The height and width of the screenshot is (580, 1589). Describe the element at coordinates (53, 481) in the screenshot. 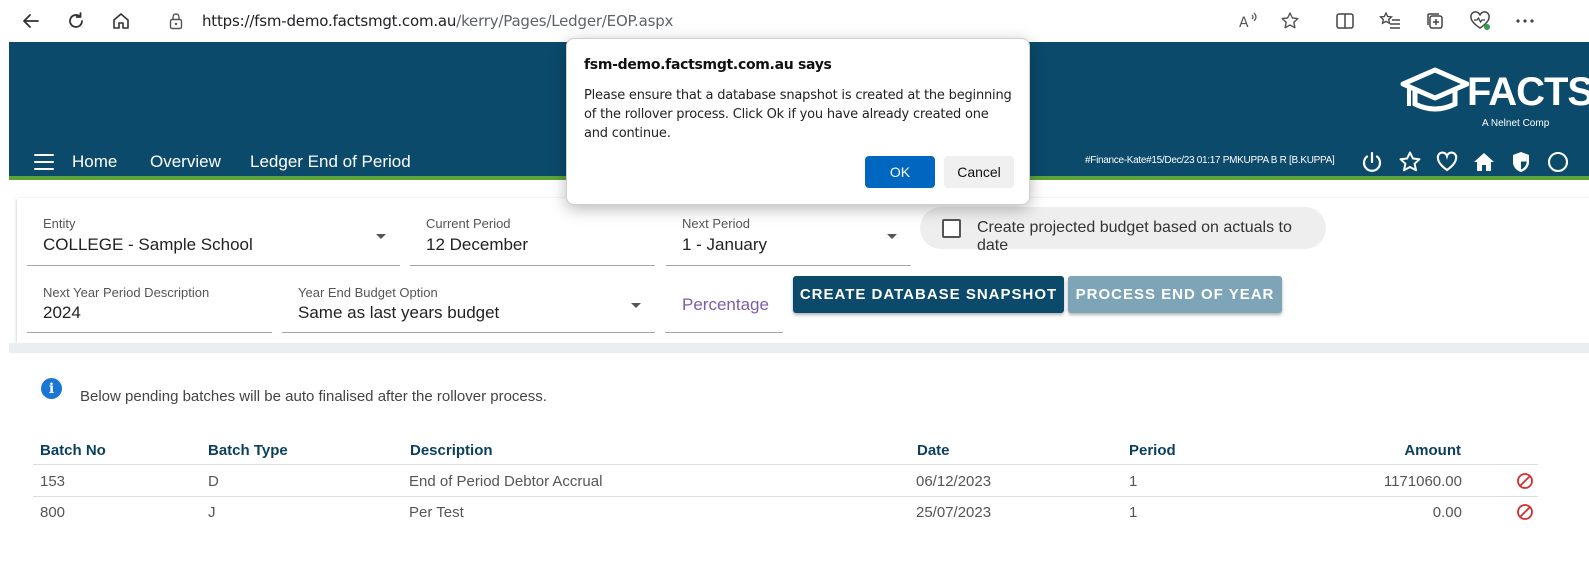

I see `cell-batch-no: 153` at that location.